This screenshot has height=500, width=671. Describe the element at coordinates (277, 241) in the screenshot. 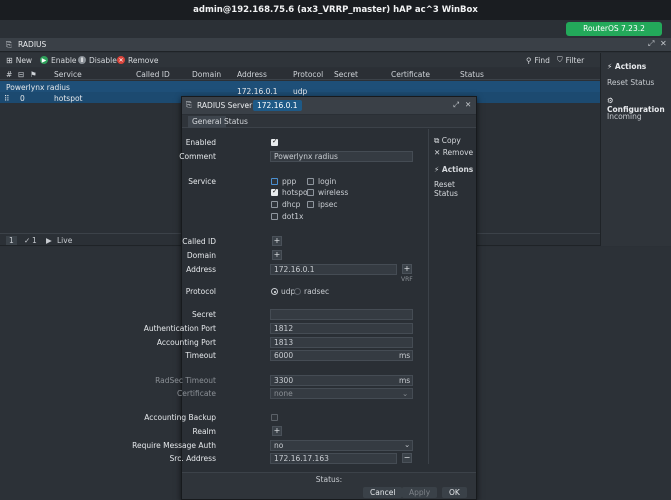

I see `add-called-id-button: +` at that location.